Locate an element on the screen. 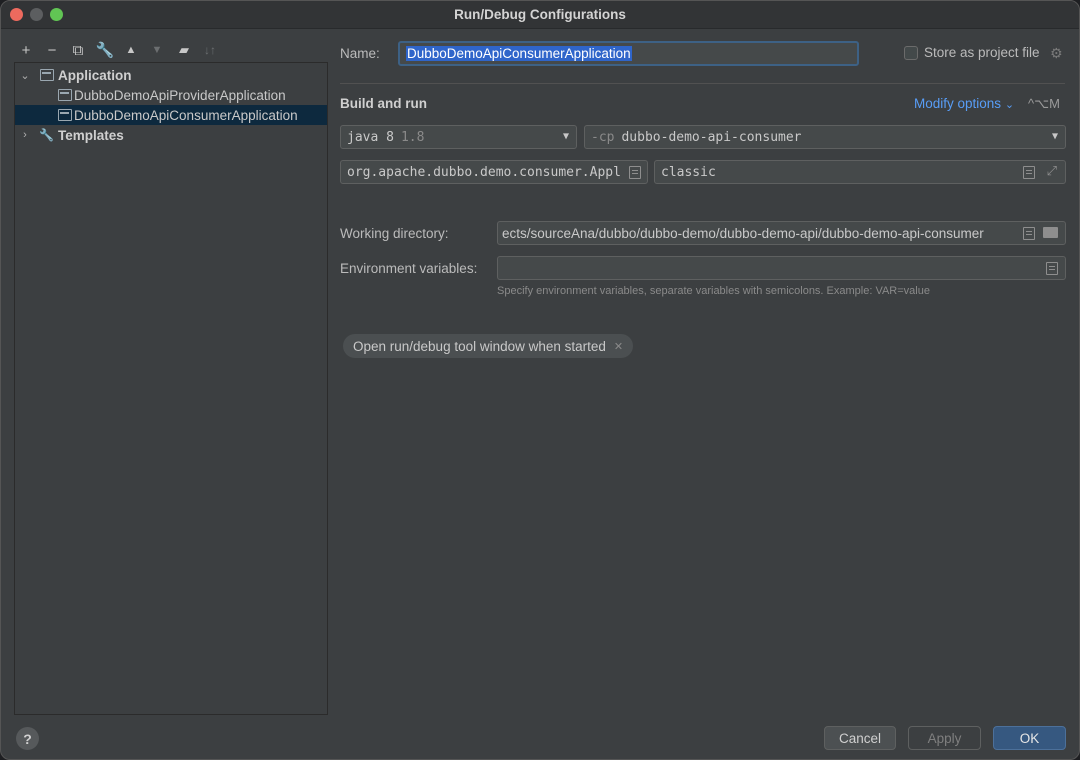 The height and width of the screenshot is (760, 1080). title-bar: Run/Debug Configurations is located at coordinates (540, 15).